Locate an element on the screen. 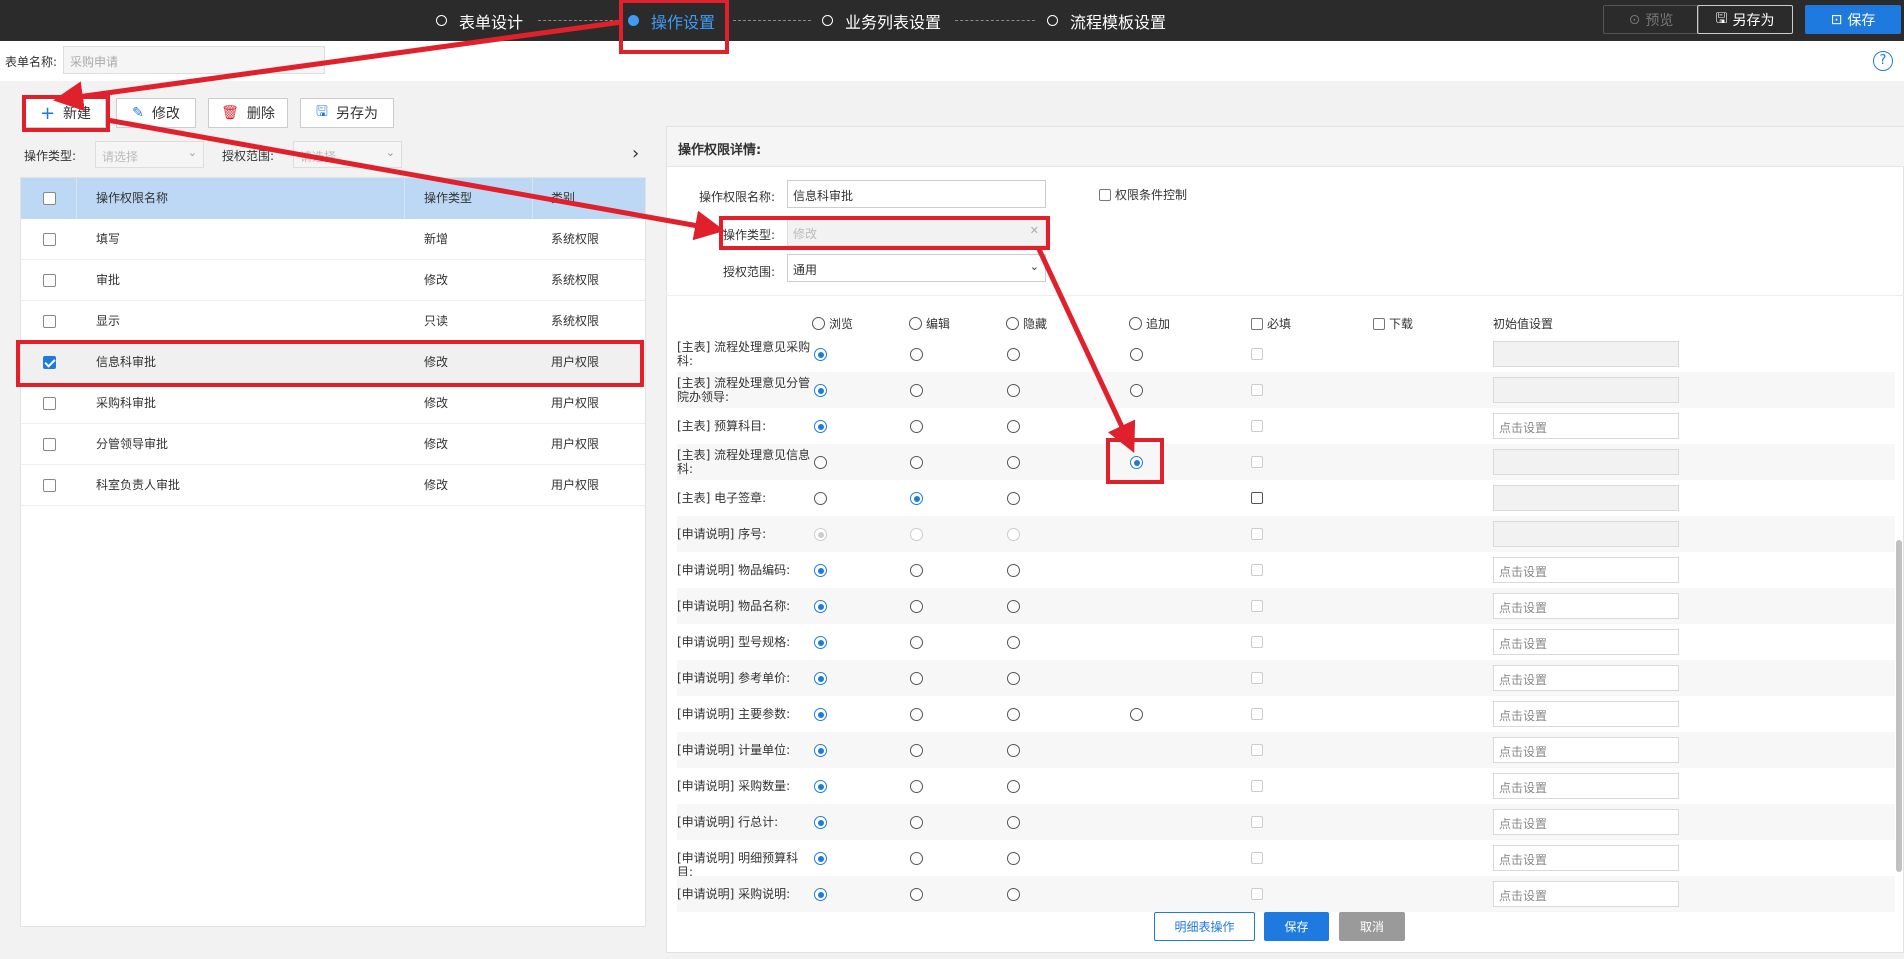 This screenshot has height=959, width=1904. column-required: 必填 is located at coordinates (1271, 323).